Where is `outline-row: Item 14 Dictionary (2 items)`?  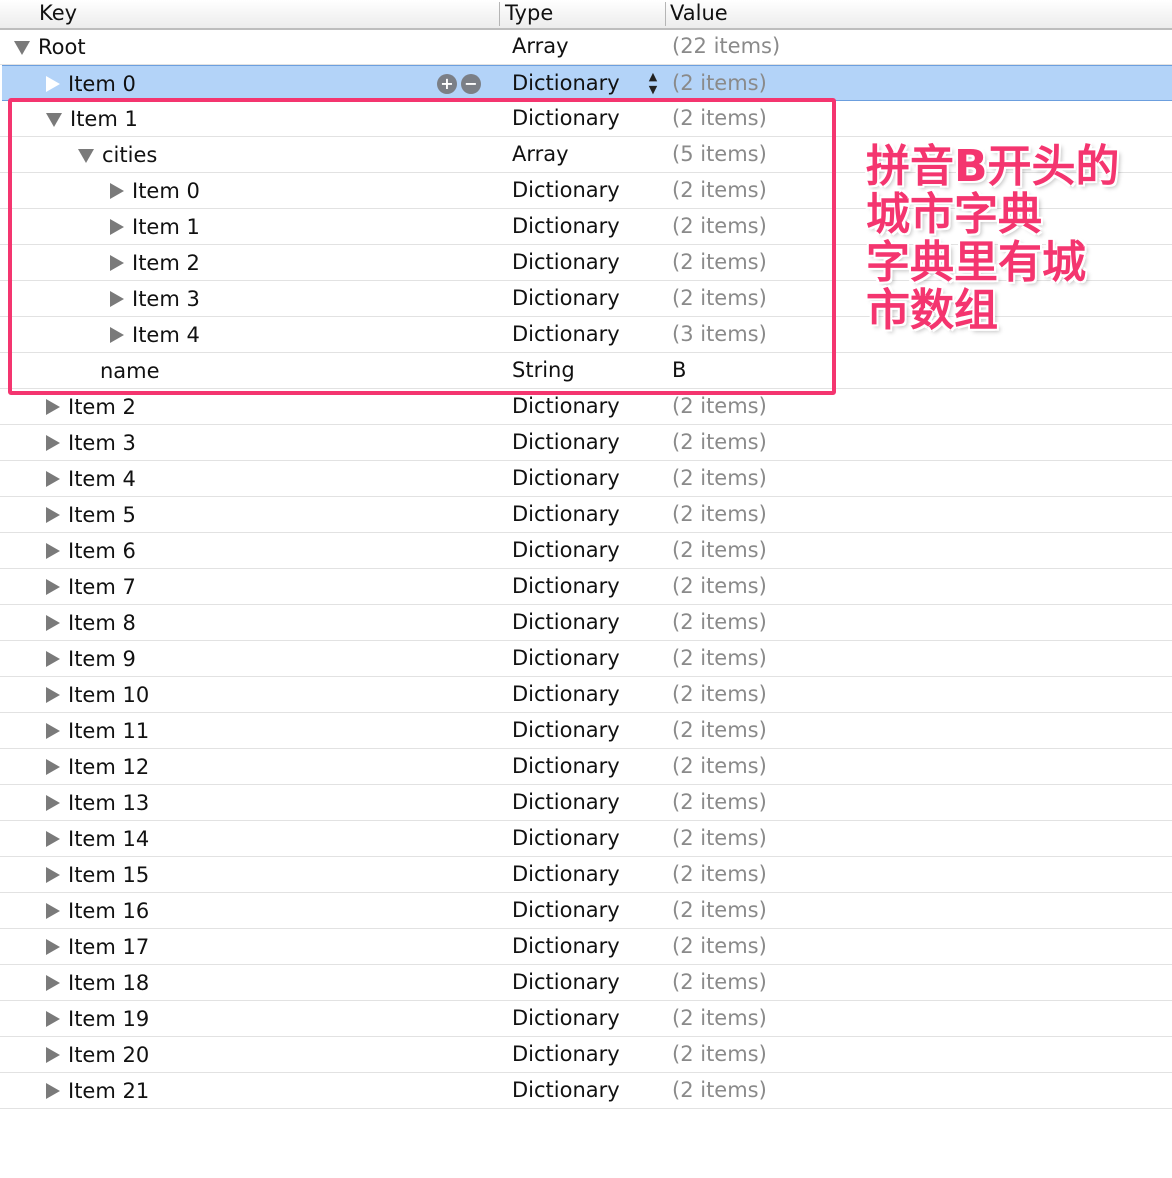
outline-row: Item 14 Dictionary (2 items) is located at coordinates (586, 839).